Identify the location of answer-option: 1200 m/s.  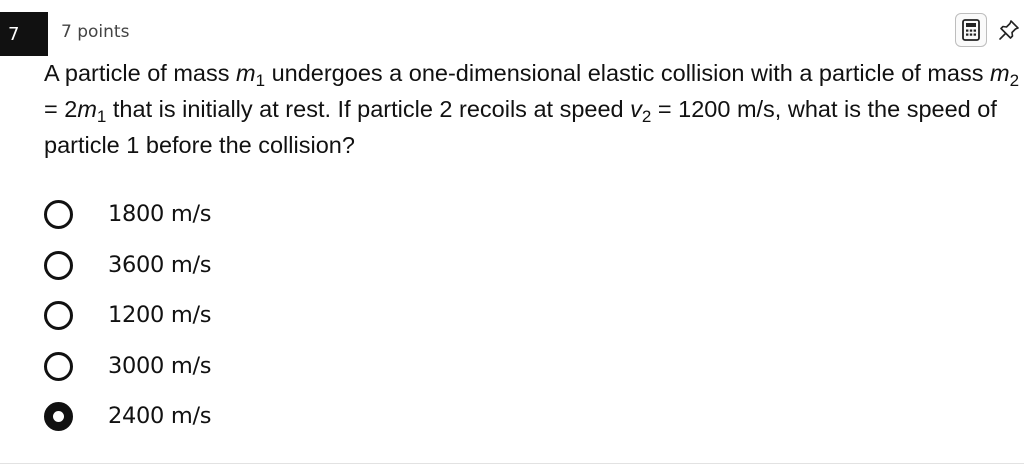
(244, 315).